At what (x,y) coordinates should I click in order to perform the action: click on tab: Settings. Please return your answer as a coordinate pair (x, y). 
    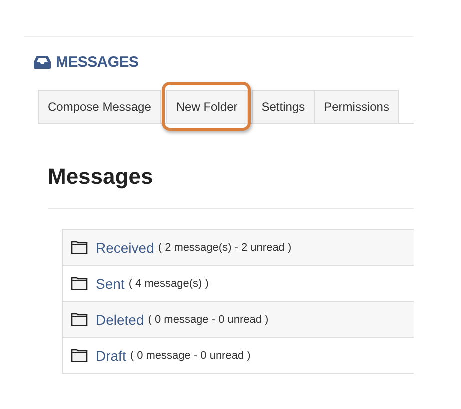
    Looking at the image, I should click on (284, 106).